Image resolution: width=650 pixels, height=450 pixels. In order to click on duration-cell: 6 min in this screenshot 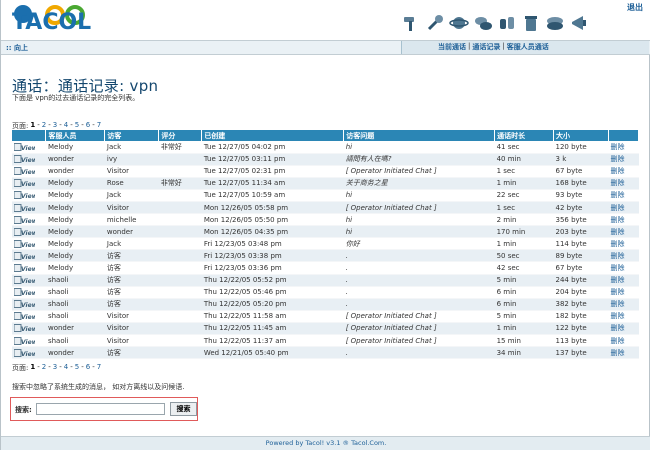, I will do `click(524, 304)`.